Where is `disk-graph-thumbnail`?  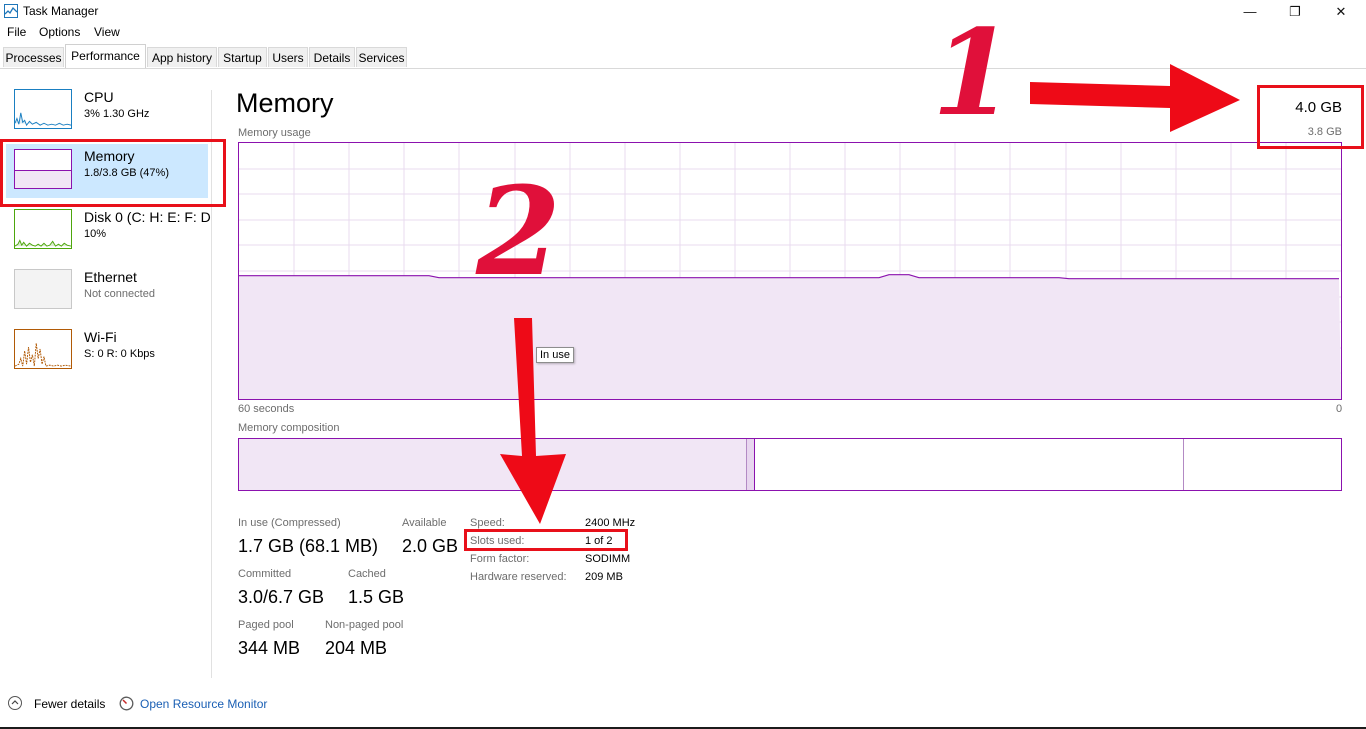 disk-graph-thumbnail is located at coordinates (43, 229).